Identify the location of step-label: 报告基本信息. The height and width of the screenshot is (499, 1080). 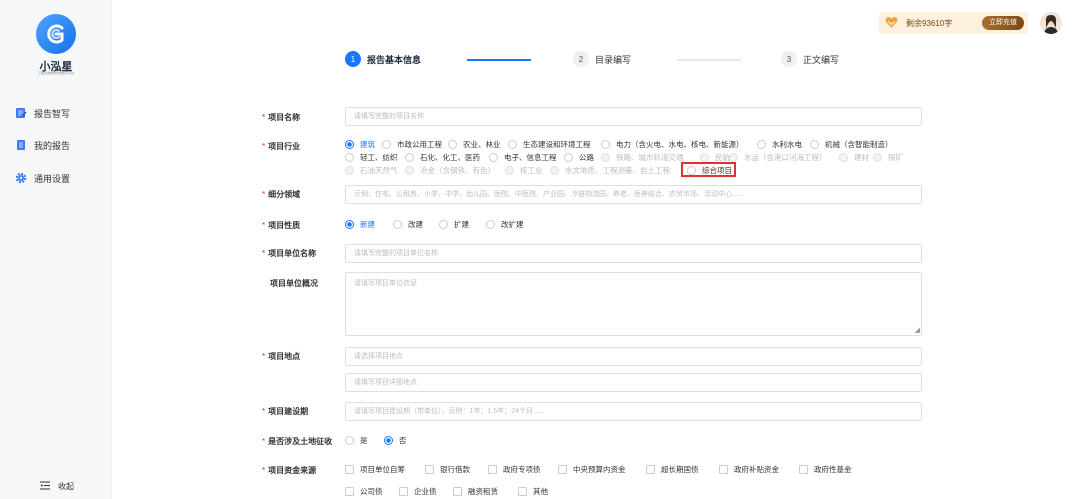
(394, 59).